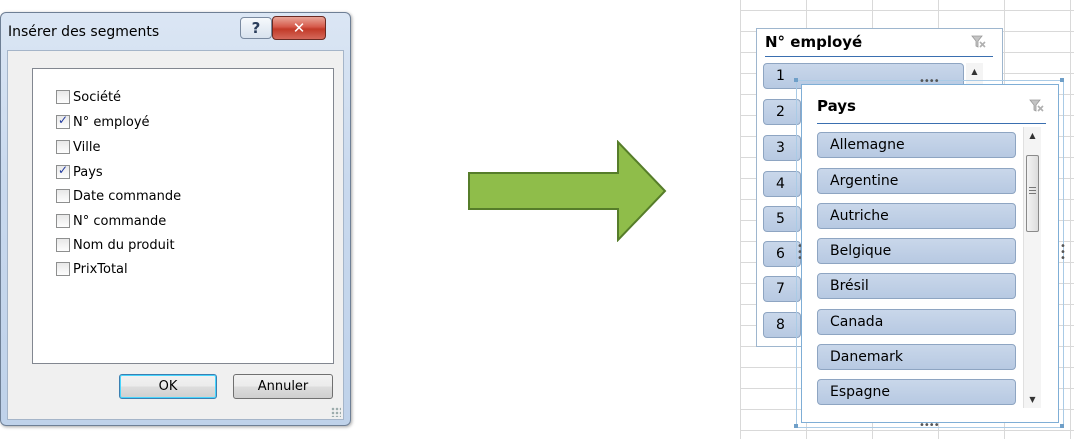 The height and width of the screenshot is (439, 1074). What do you see at coordinates (1063, 253) in the screenshot?
I see `move-handle-right: • • •` at bounding box center [1063, 253].